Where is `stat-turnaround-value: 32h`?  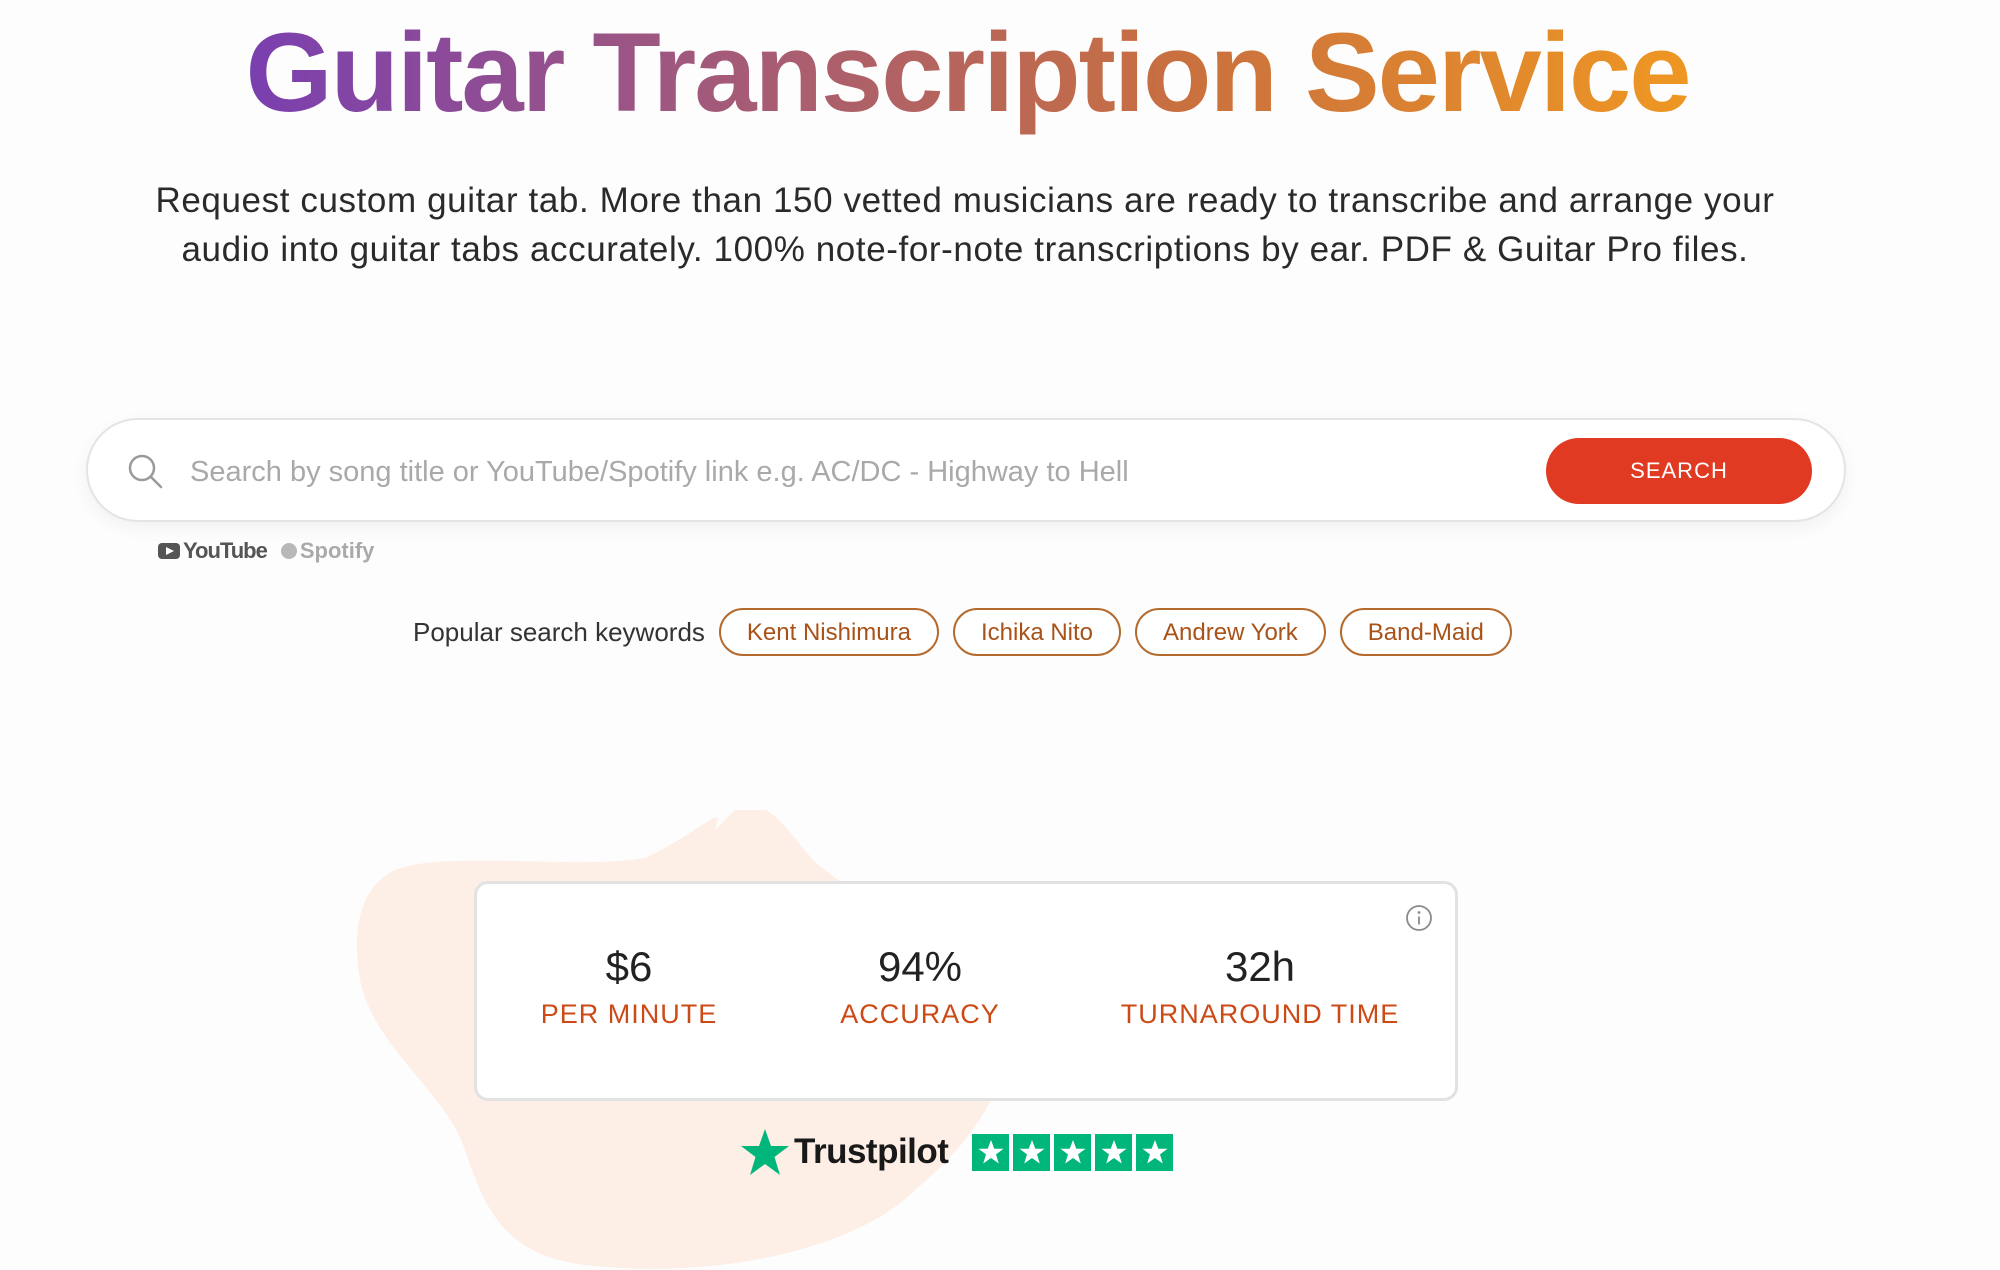
stat-turnaround-value: 32h is located at coordinates (1260, 966).